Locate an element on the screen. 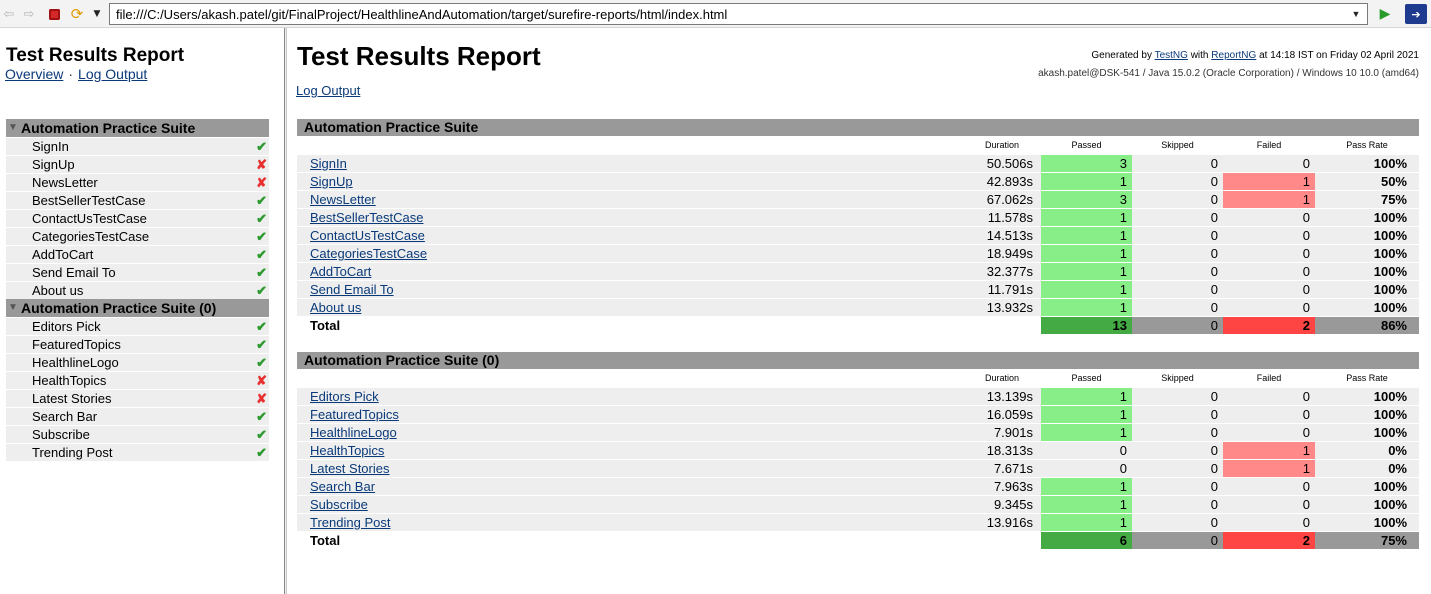  fail-cross-icon: ✘ is located at coordinates (261, 182).